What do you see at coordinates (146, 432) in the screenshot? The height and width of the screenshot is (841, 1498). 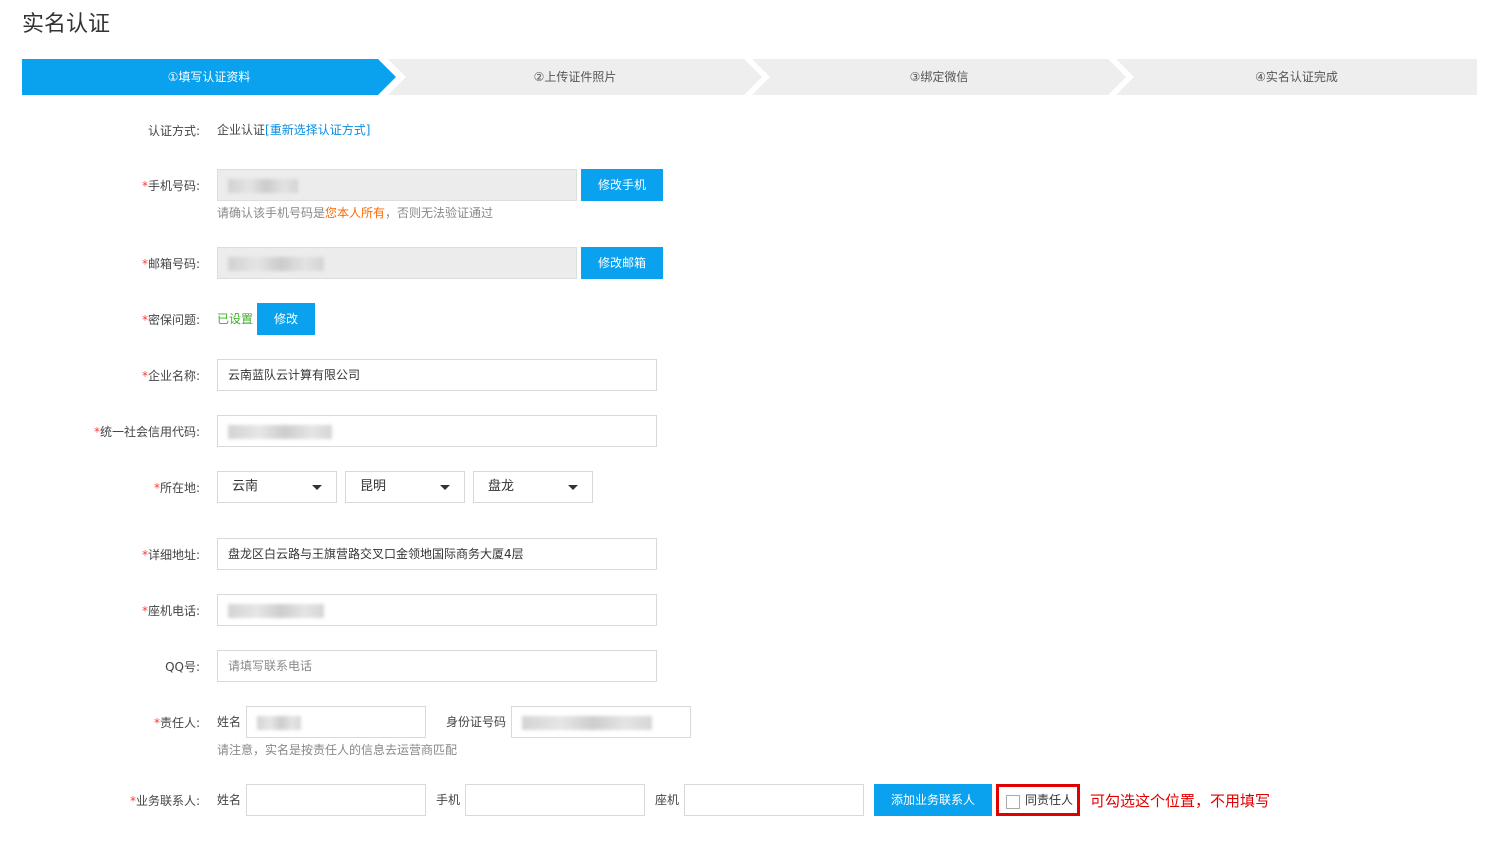 I see `credit-code-label: *统一社会信用代码:` at bounding box center [146, 432].